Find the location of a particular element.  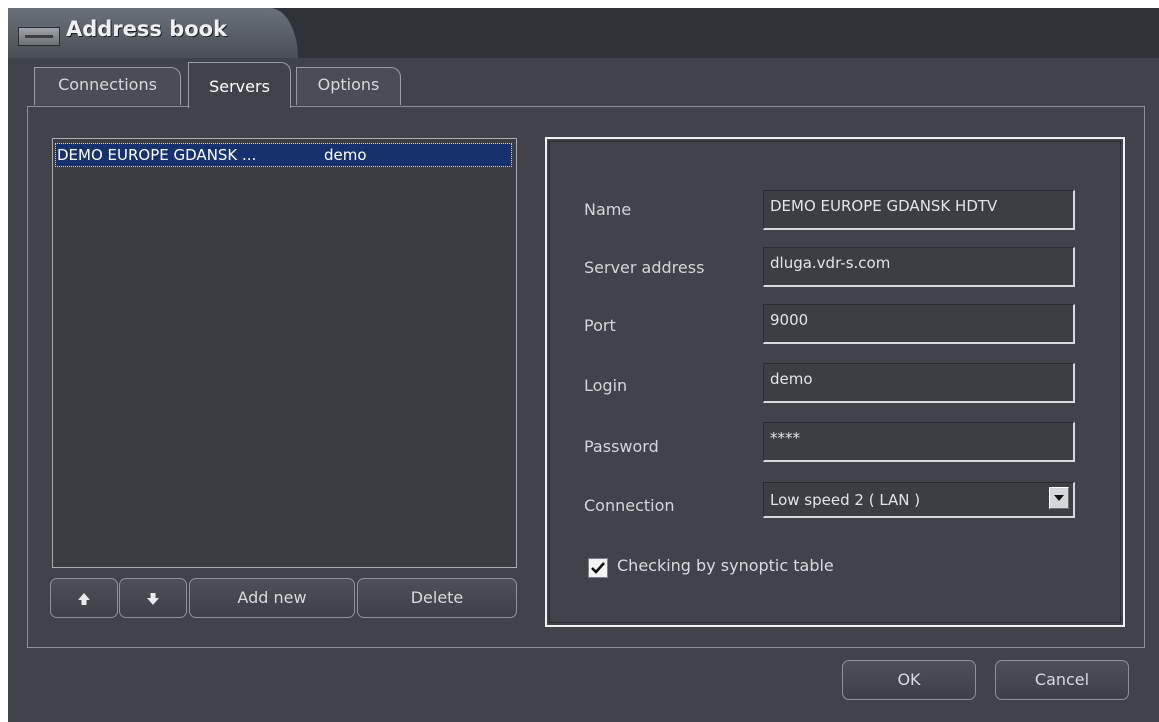

tab-servers: Servers is located at coordinates (239, 85).